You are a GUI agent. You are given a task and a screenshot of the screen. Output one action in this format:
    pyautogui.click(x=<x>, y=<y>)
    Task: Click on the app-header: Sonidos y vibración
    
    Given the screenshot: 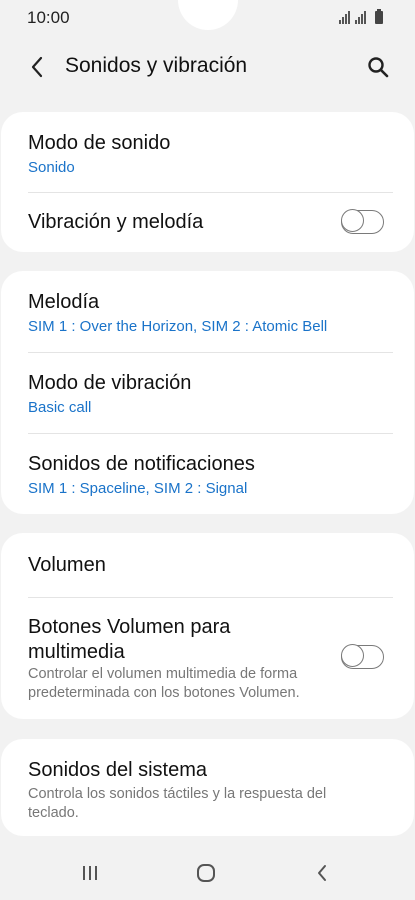 What is the action you would take?
    pyautogui.click(x=207, y=68)
    